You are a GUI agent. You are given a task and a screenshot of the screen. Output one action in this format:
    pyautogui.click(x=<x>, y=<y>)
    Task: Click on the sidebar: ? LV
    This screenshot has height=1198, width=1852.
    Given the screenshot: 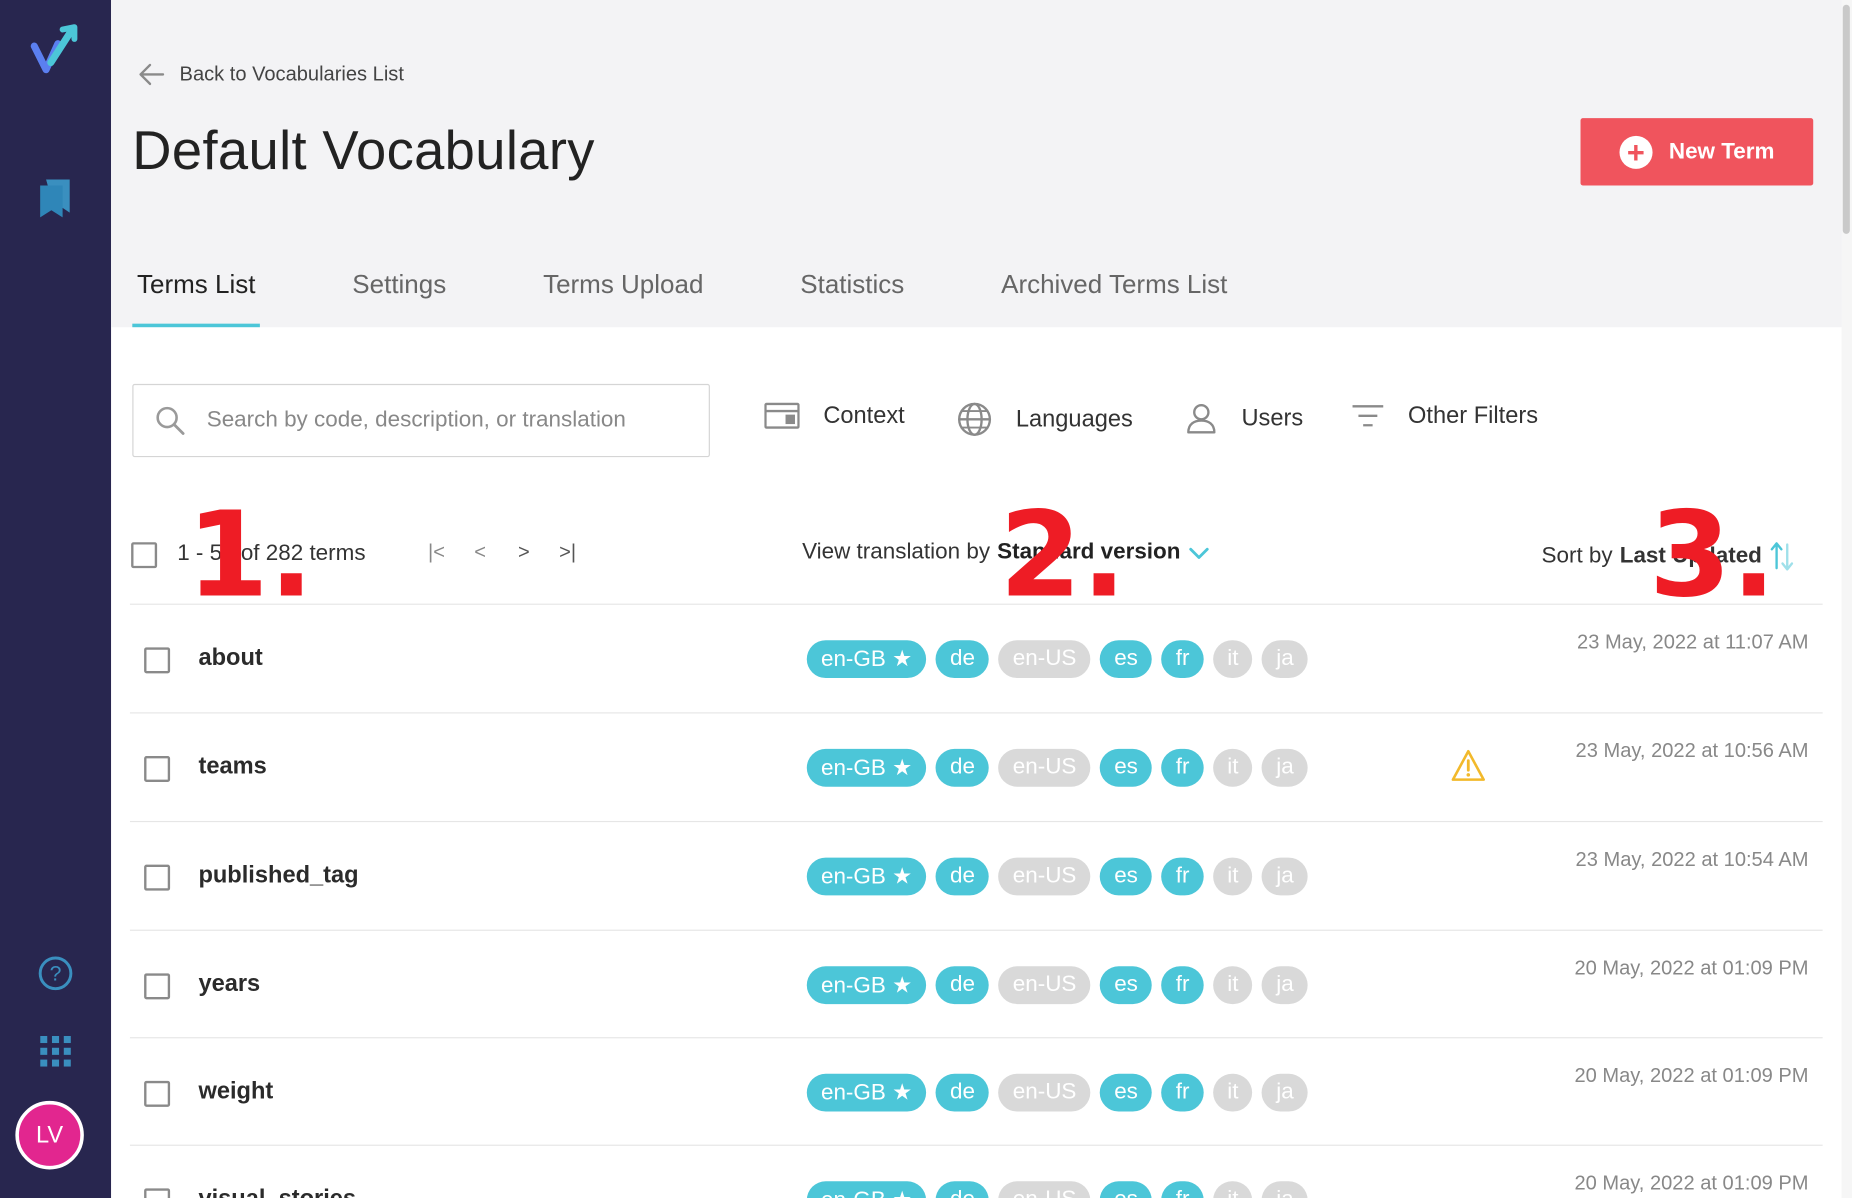 What is the action you would take?
    pyautogui.click(x=56, y=599)
    